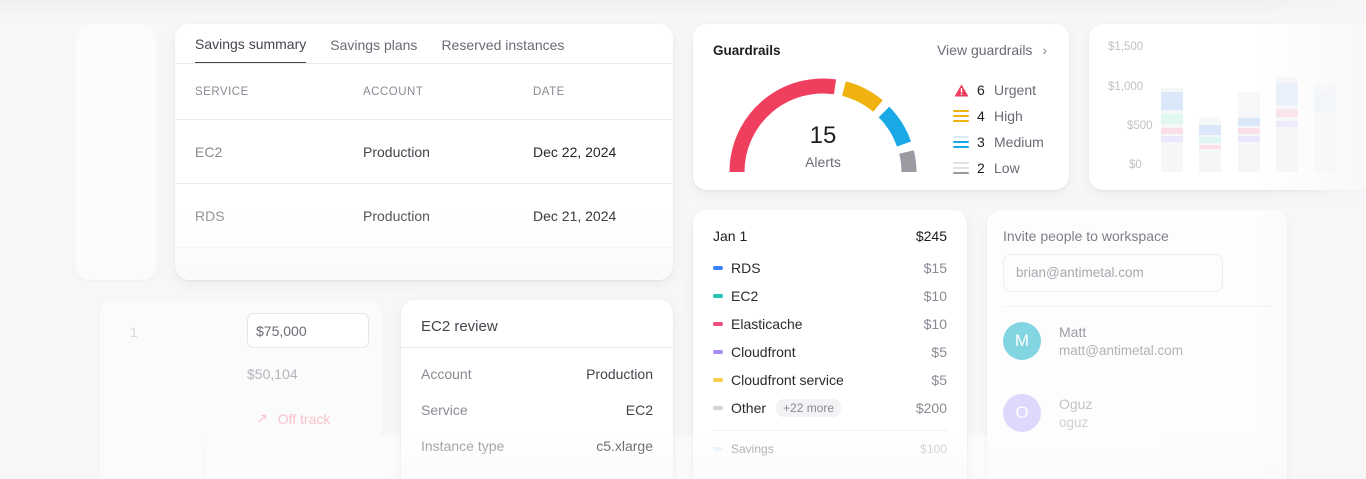  I want to click on column-date: DATE, so click(598, 92).